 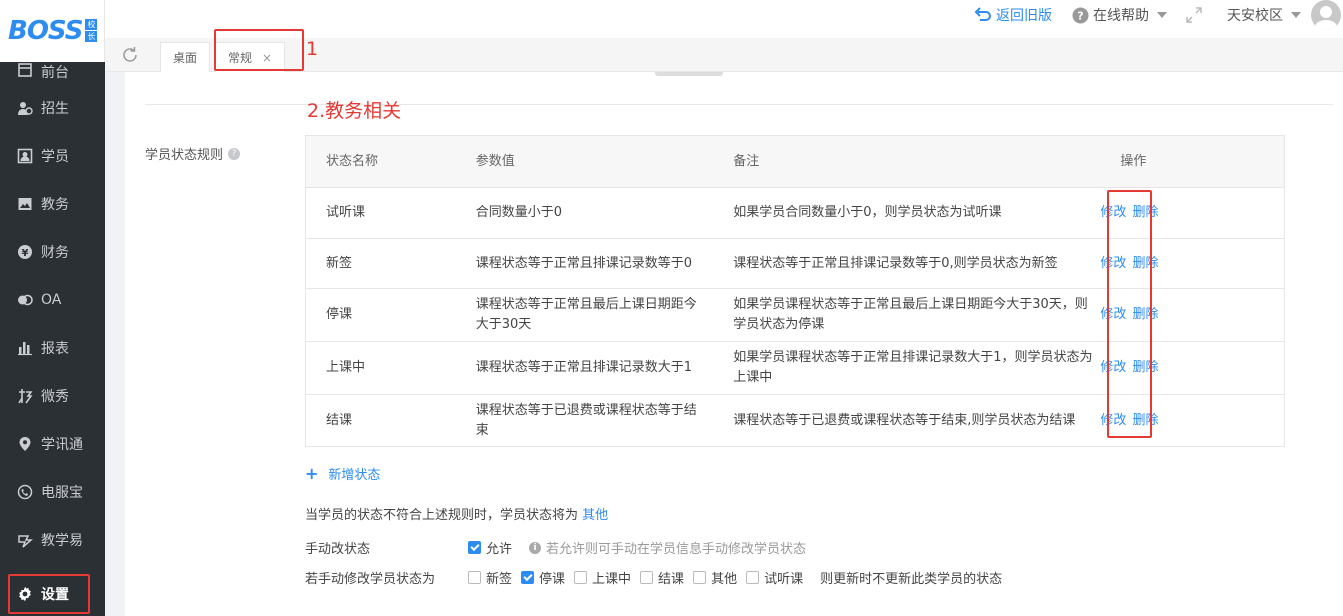 What do you see at coordinates (867, 212) in the screenshot?
I see `status-note: 如果学员合同数量小于0，则学员状态为试听课` at bounding box center [867, 212].